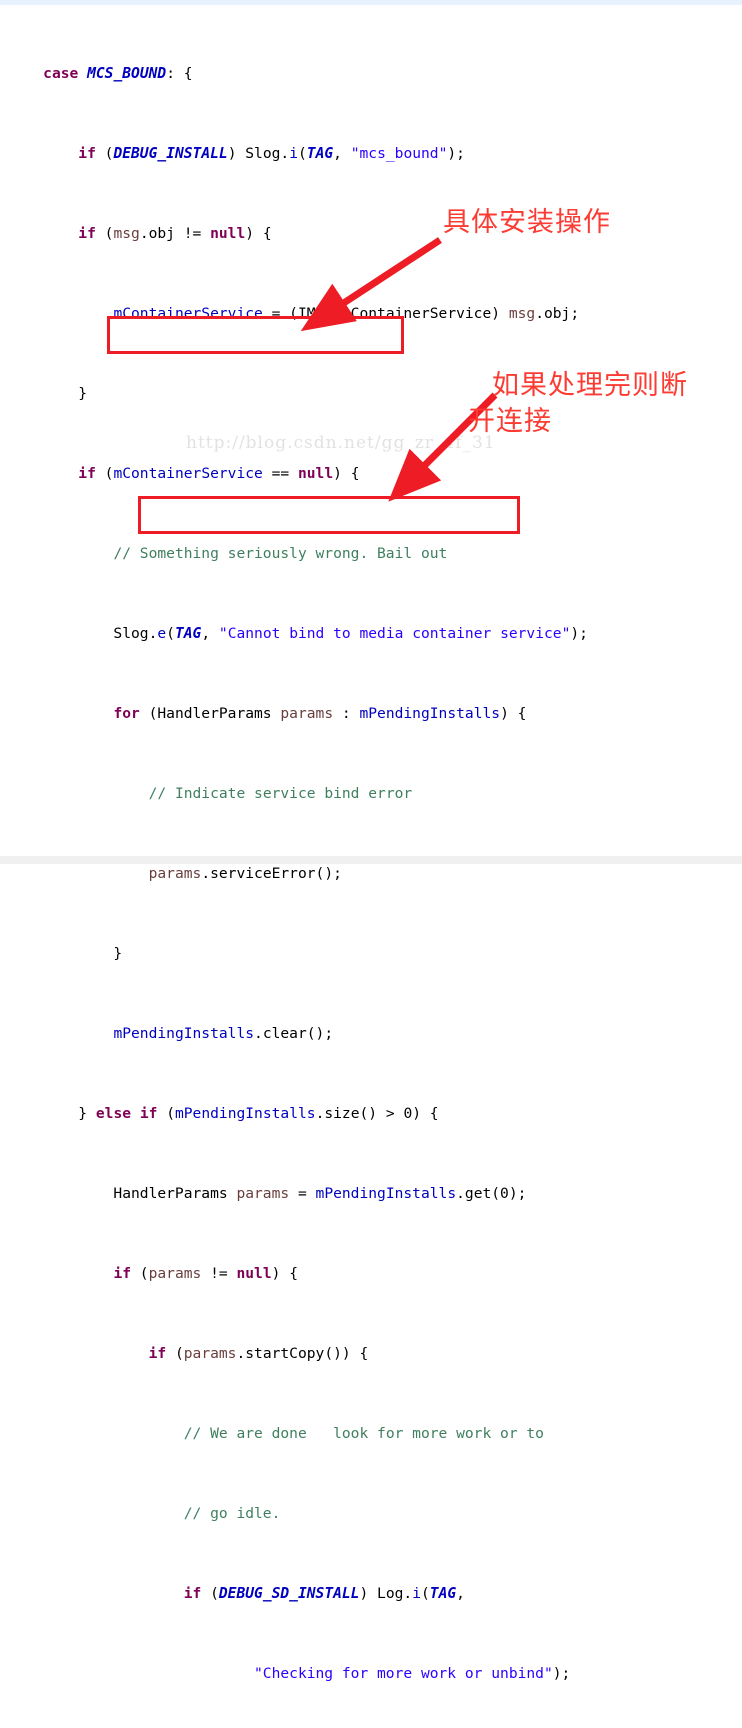 The height and width of the screenshot is (1728, 742). I want to click on bottom-edge-band, so click(371, 860).